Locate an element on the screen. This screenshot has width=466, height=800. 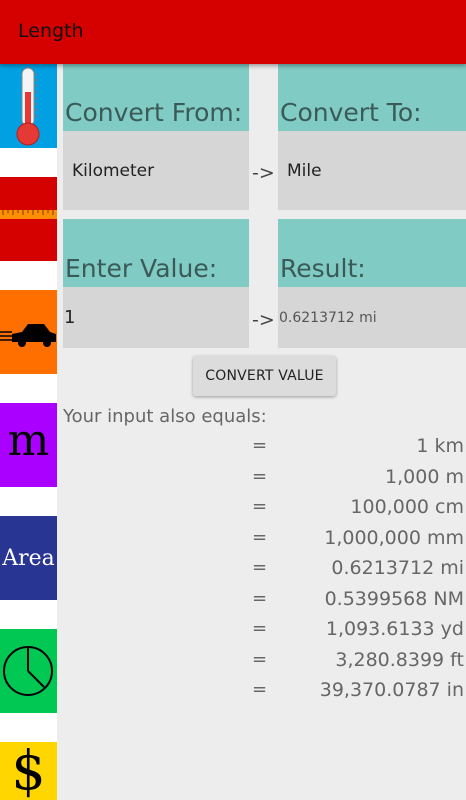
input-result-arrow: -> is located at coordinates (263, 320).